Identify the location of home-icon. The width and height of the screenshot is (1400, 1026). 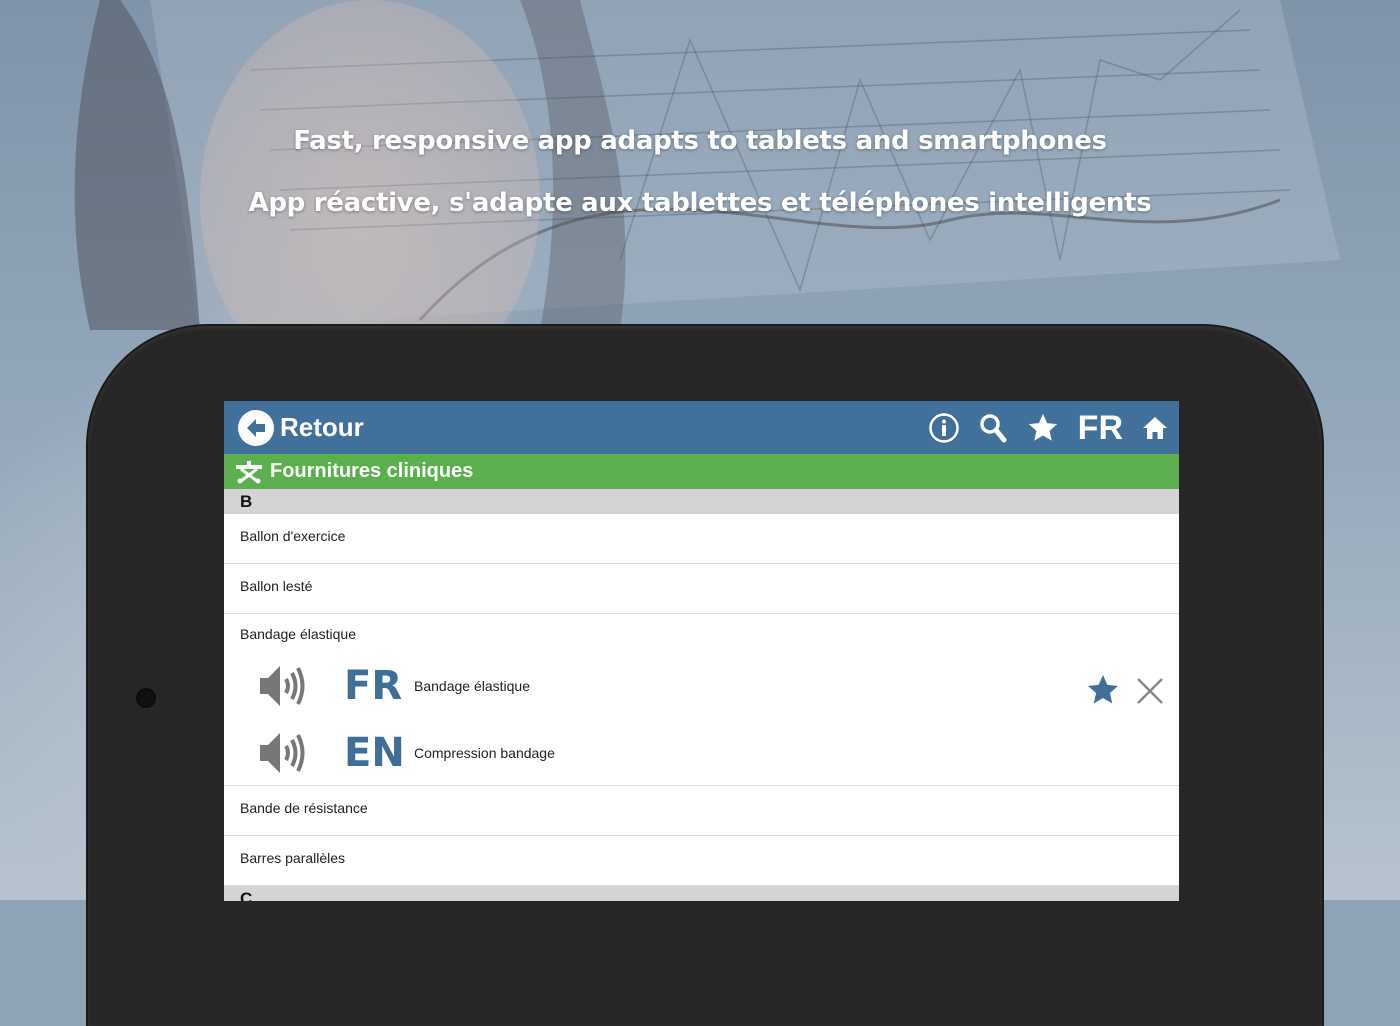
(1155, 428).